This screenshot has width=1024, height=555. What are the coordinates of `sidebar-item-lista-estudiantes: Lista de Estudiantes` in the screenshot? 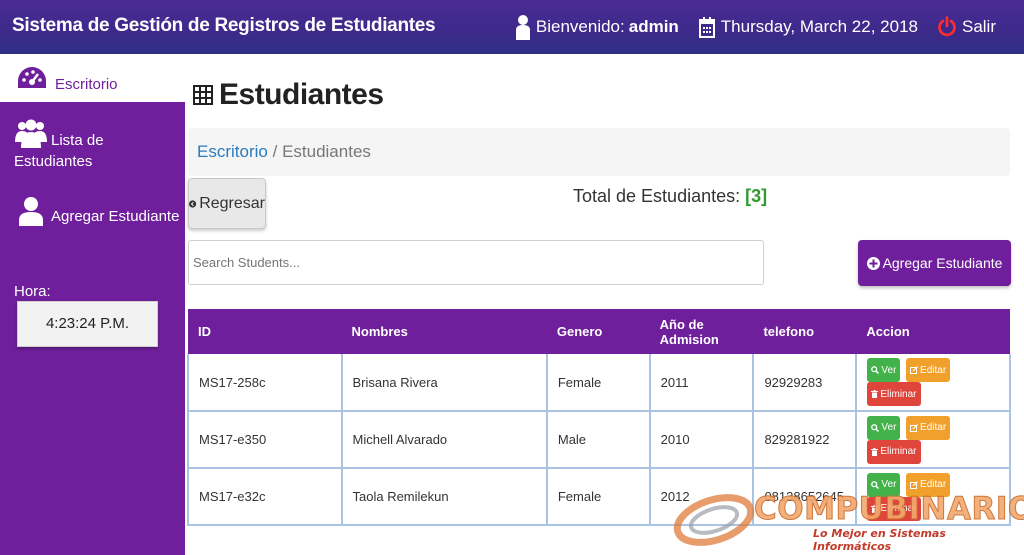 It's located at (92, 146).